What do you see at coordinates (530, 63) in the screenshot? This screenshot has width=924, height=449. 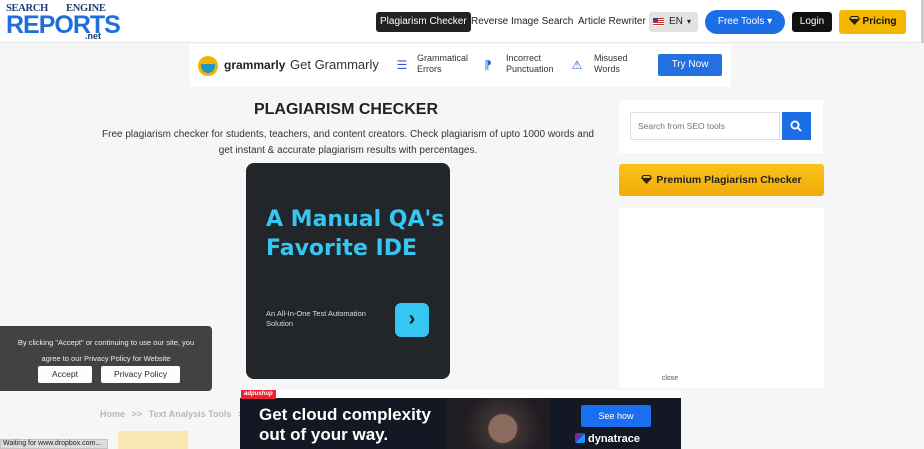 I see `feature-incorrect-punctuation: Incorrect Punctuation` at bounding box center [530, 63].